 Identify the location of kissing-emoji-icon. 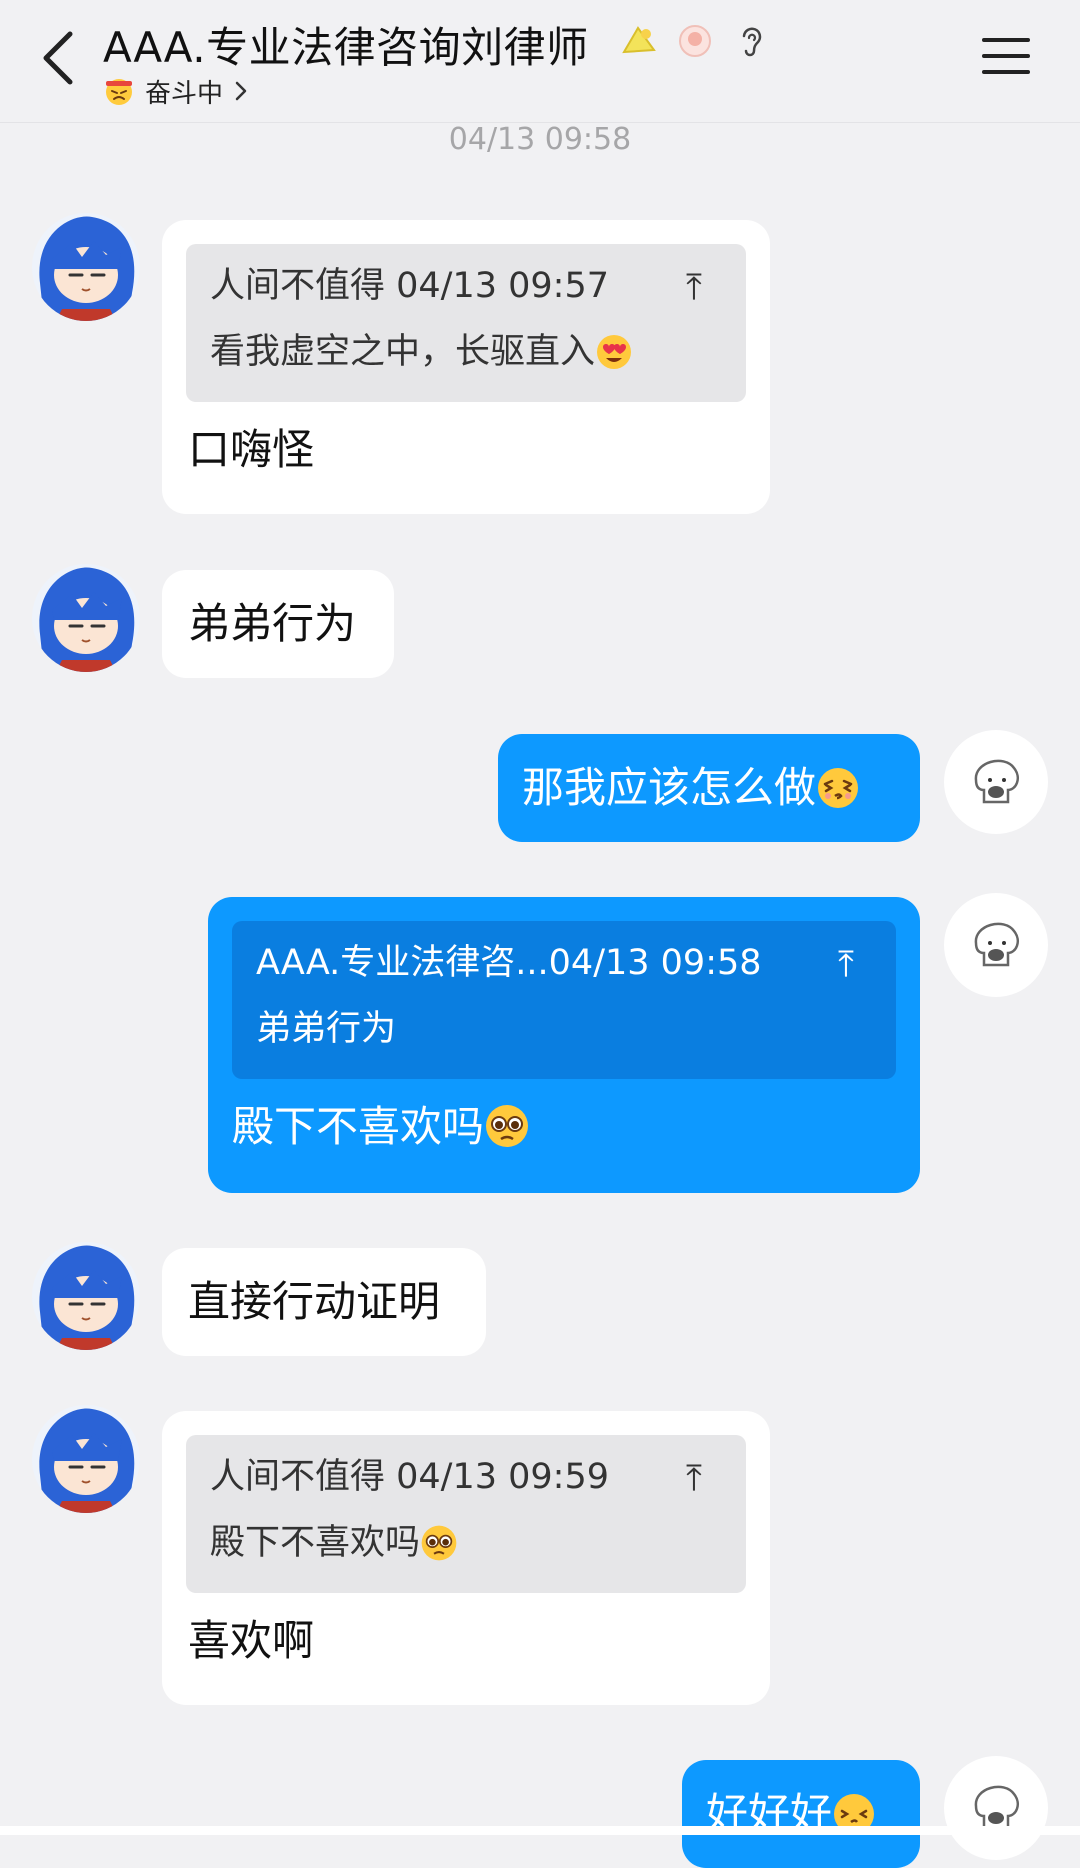
(838, 788).